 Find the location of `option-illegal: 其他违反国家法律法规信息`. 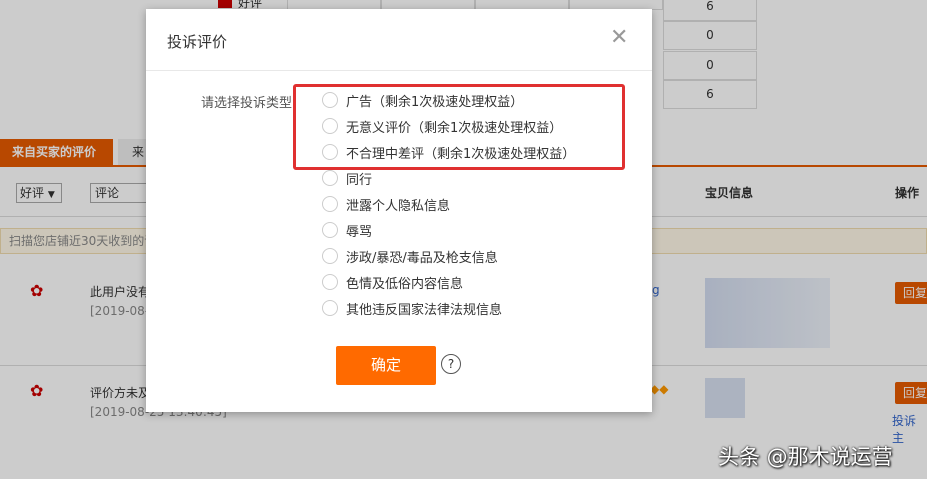

option-illegal: 其他违反国家法律法规信息 is located at coordinates (412, 308).